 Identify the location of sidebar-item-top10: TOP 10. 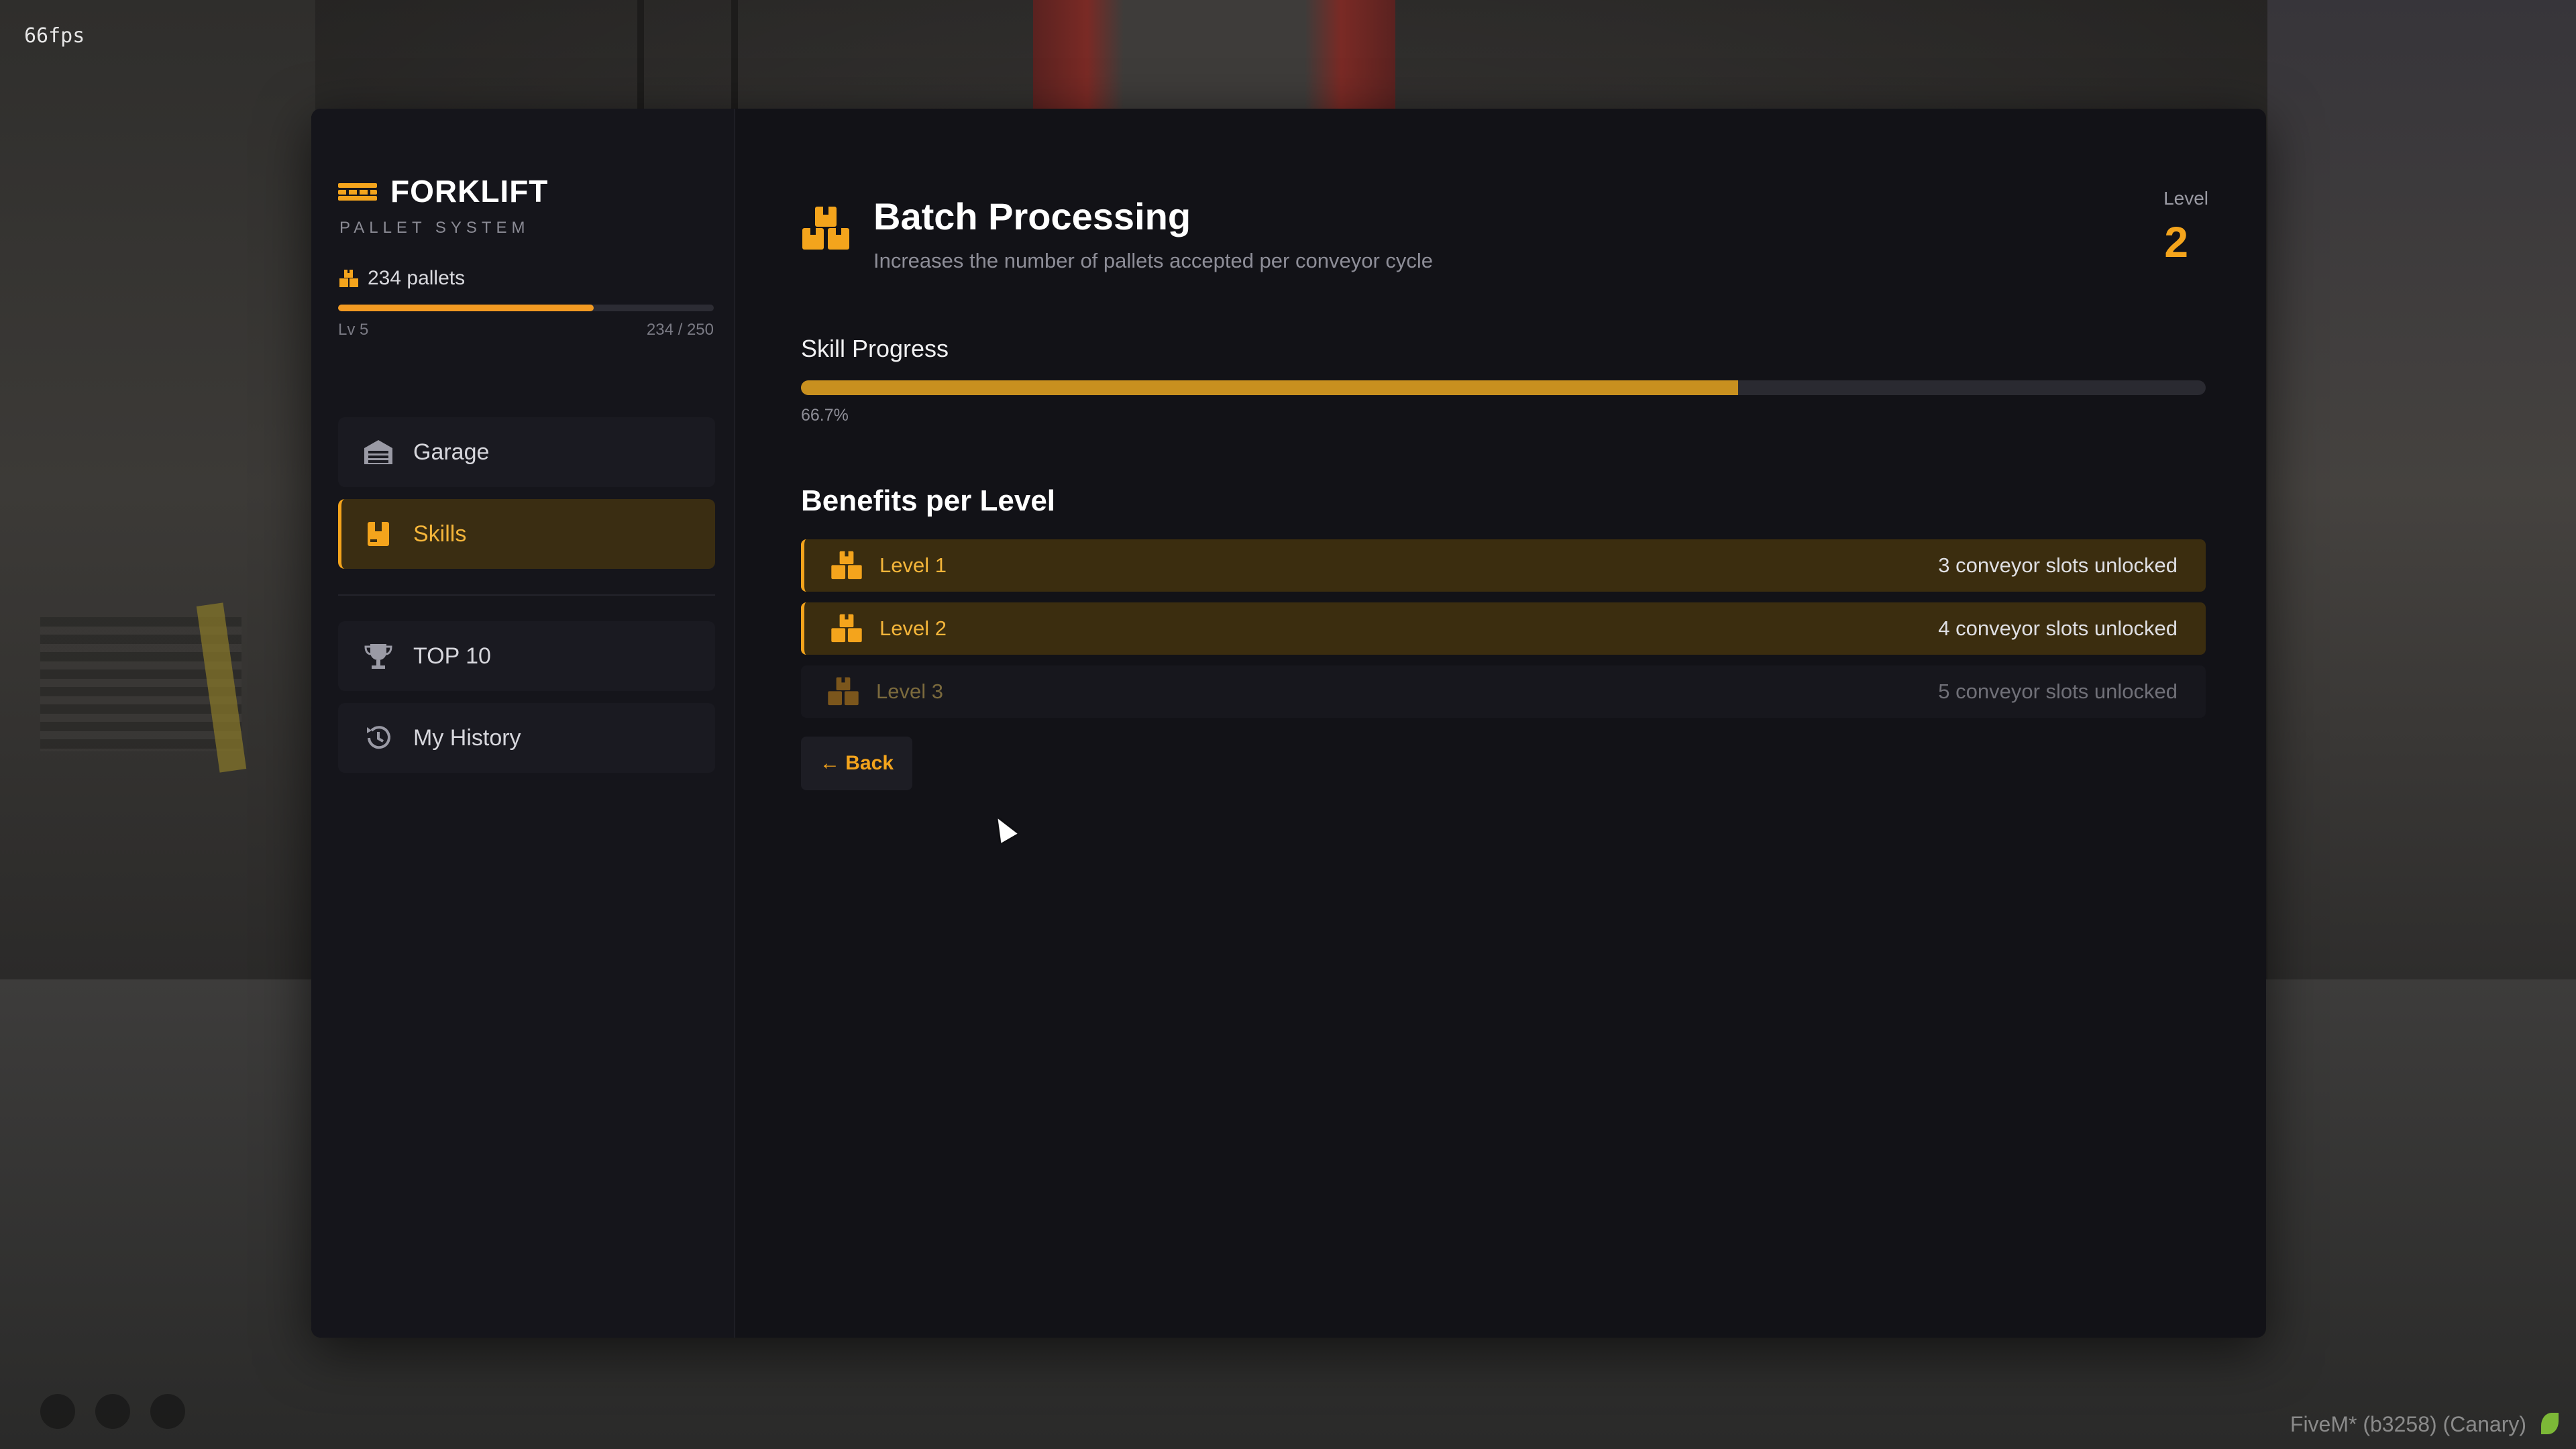
(526, 656).